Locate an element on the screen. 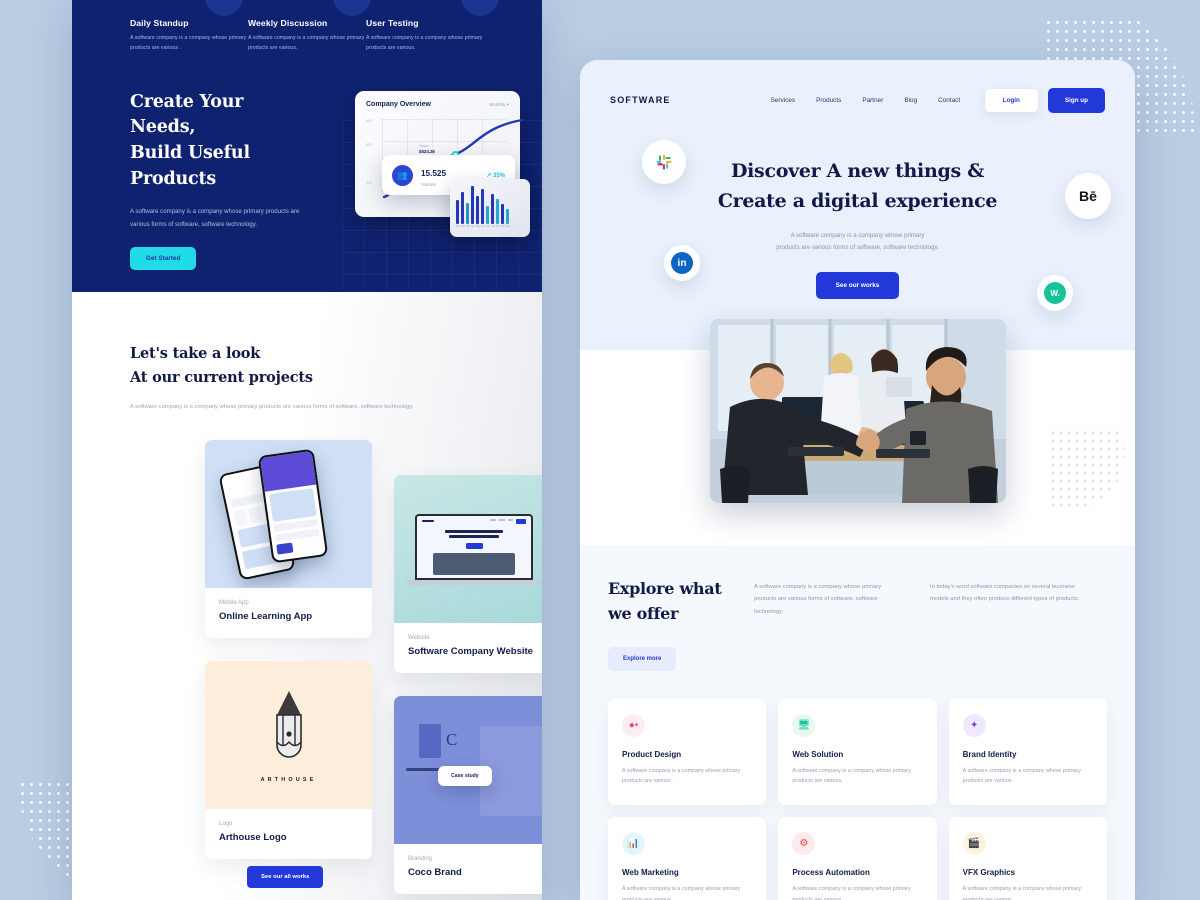 The image size is (1200, 900). linkedin-icon: in is located at coordinates (682, 263).